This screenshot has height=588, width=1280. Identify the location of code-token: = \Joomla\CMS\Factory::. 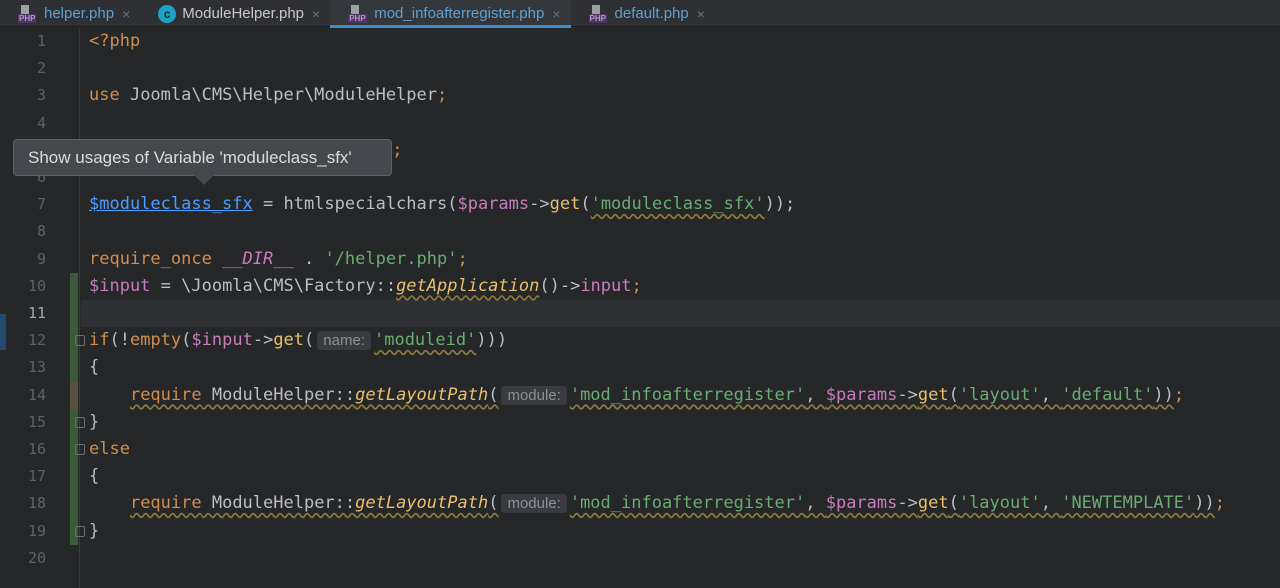
(273, 285).